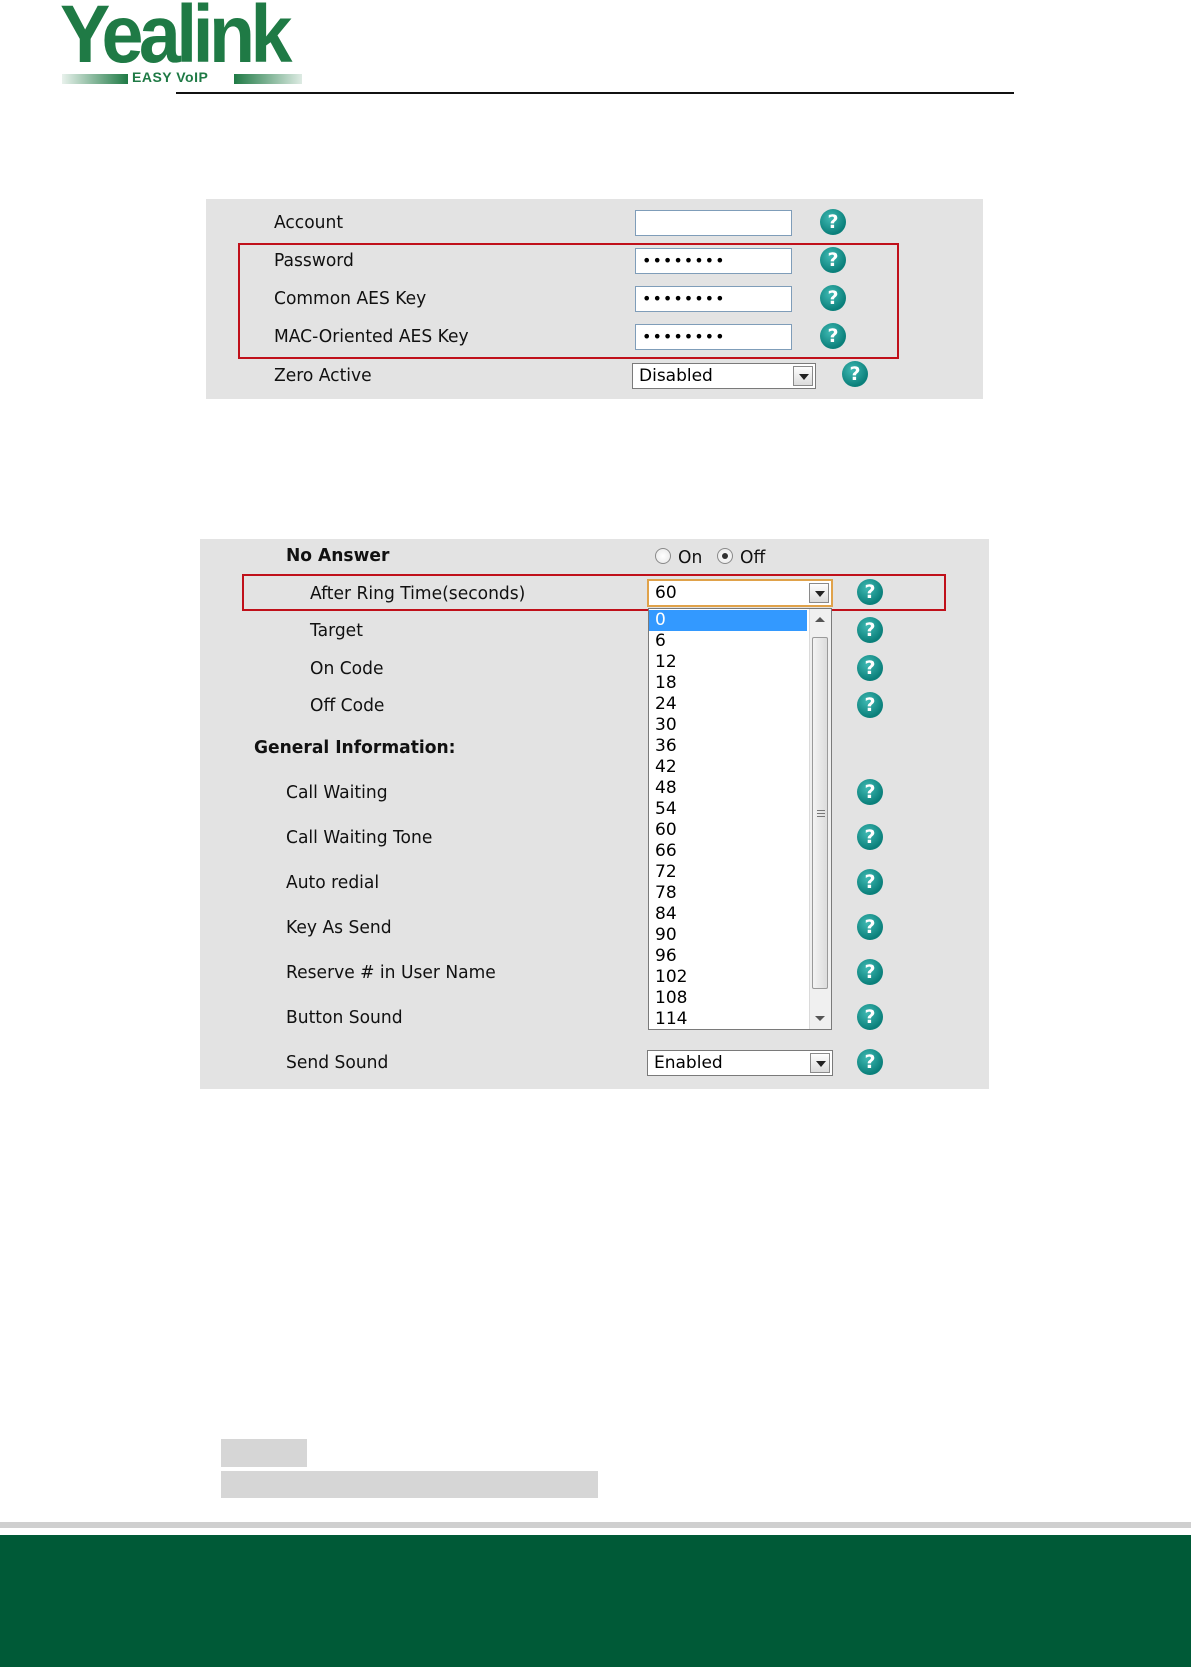  Describe the element at coordinates (728, 641) in the screenshot. I see `dropdown-option: 6` at that location.